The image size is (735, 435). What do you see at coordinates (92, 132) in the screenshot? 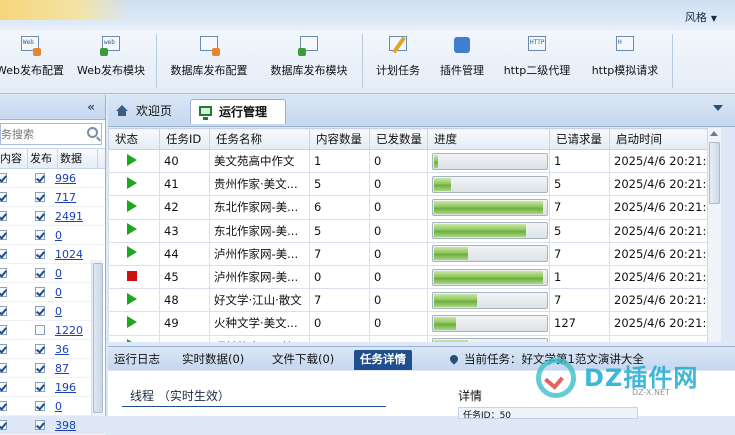
I see `search-icon` at bounding box center [92, 132].